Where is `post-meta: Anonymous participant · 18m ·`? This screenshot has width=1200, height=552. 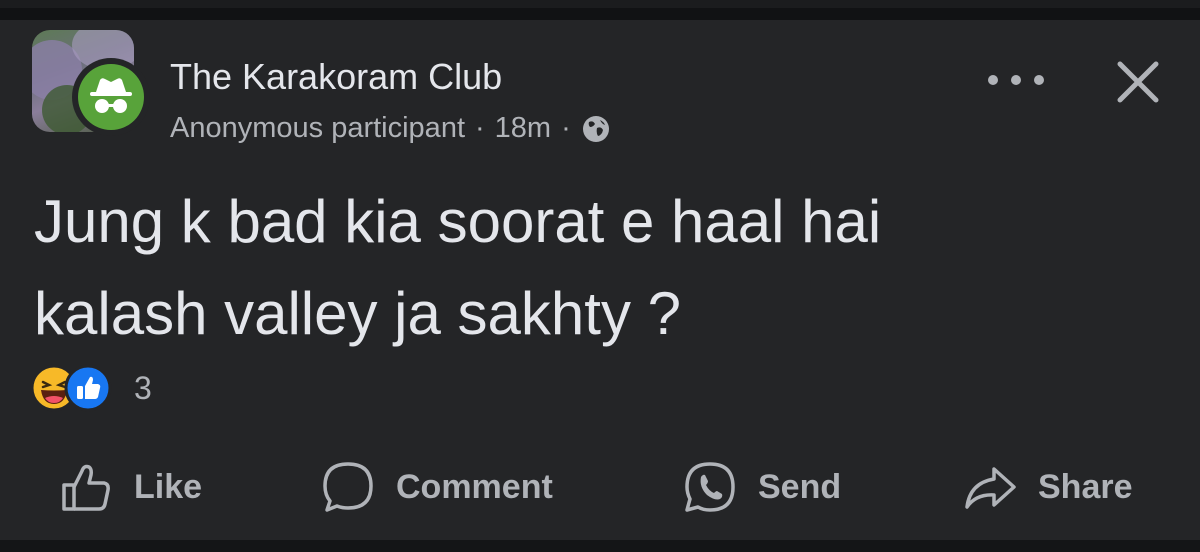 post-meta: Anonymous participant · 18m · is located at coordinates (390, 128).